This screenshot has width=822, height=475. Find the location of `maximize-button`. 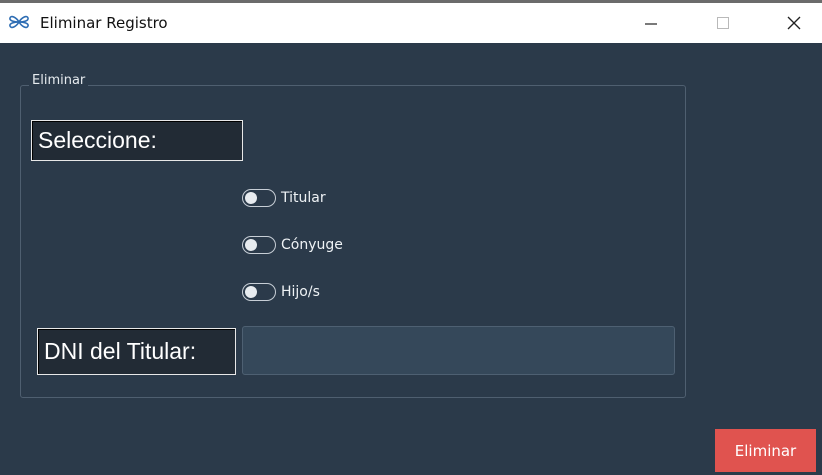

maximize-button is located at coordinates (723, 23).